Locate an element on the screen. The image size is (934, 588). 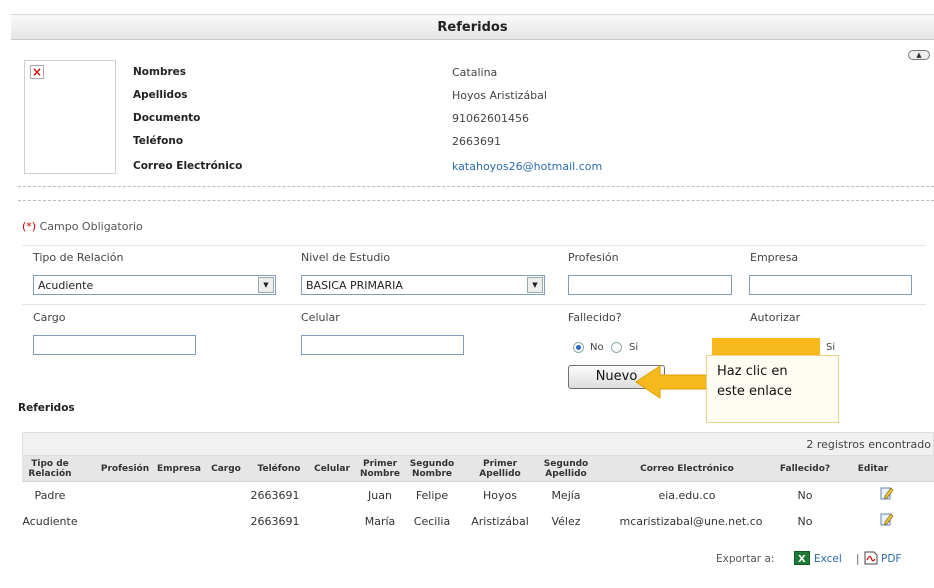
fallecido-no-label: No is located at coordinates (597, 347).